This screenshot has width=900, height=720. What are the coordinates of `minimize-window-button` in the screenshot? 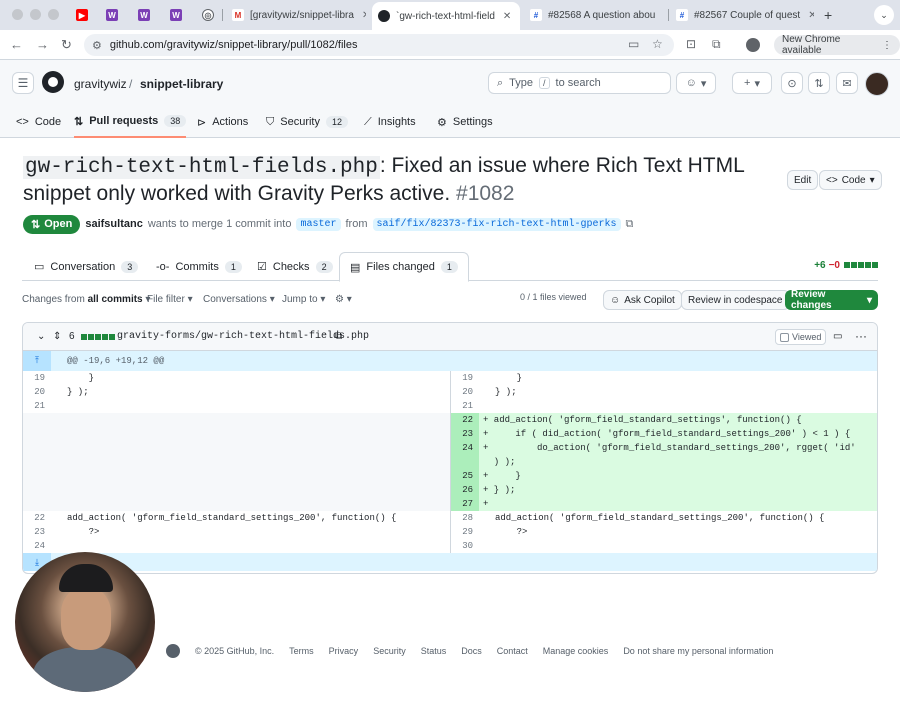 It's located at (35, 14).